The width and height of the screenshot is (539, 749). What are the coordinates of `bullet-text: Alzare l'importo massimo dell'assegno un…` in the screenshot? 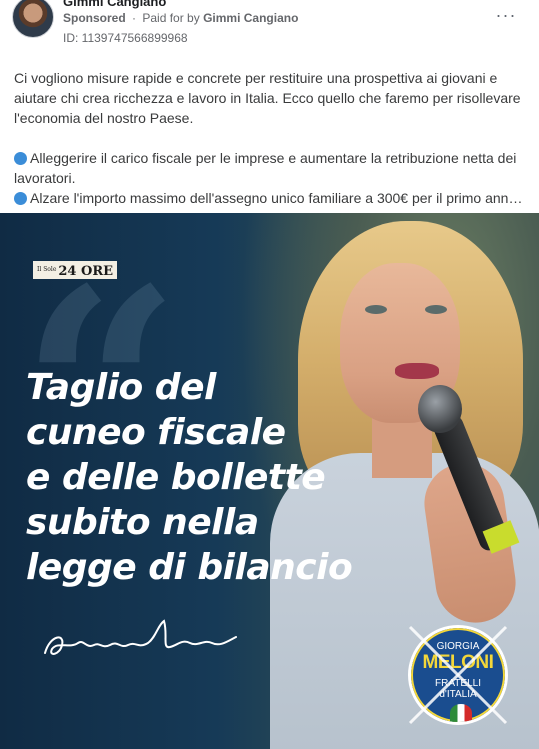 It's located at (276, 198).